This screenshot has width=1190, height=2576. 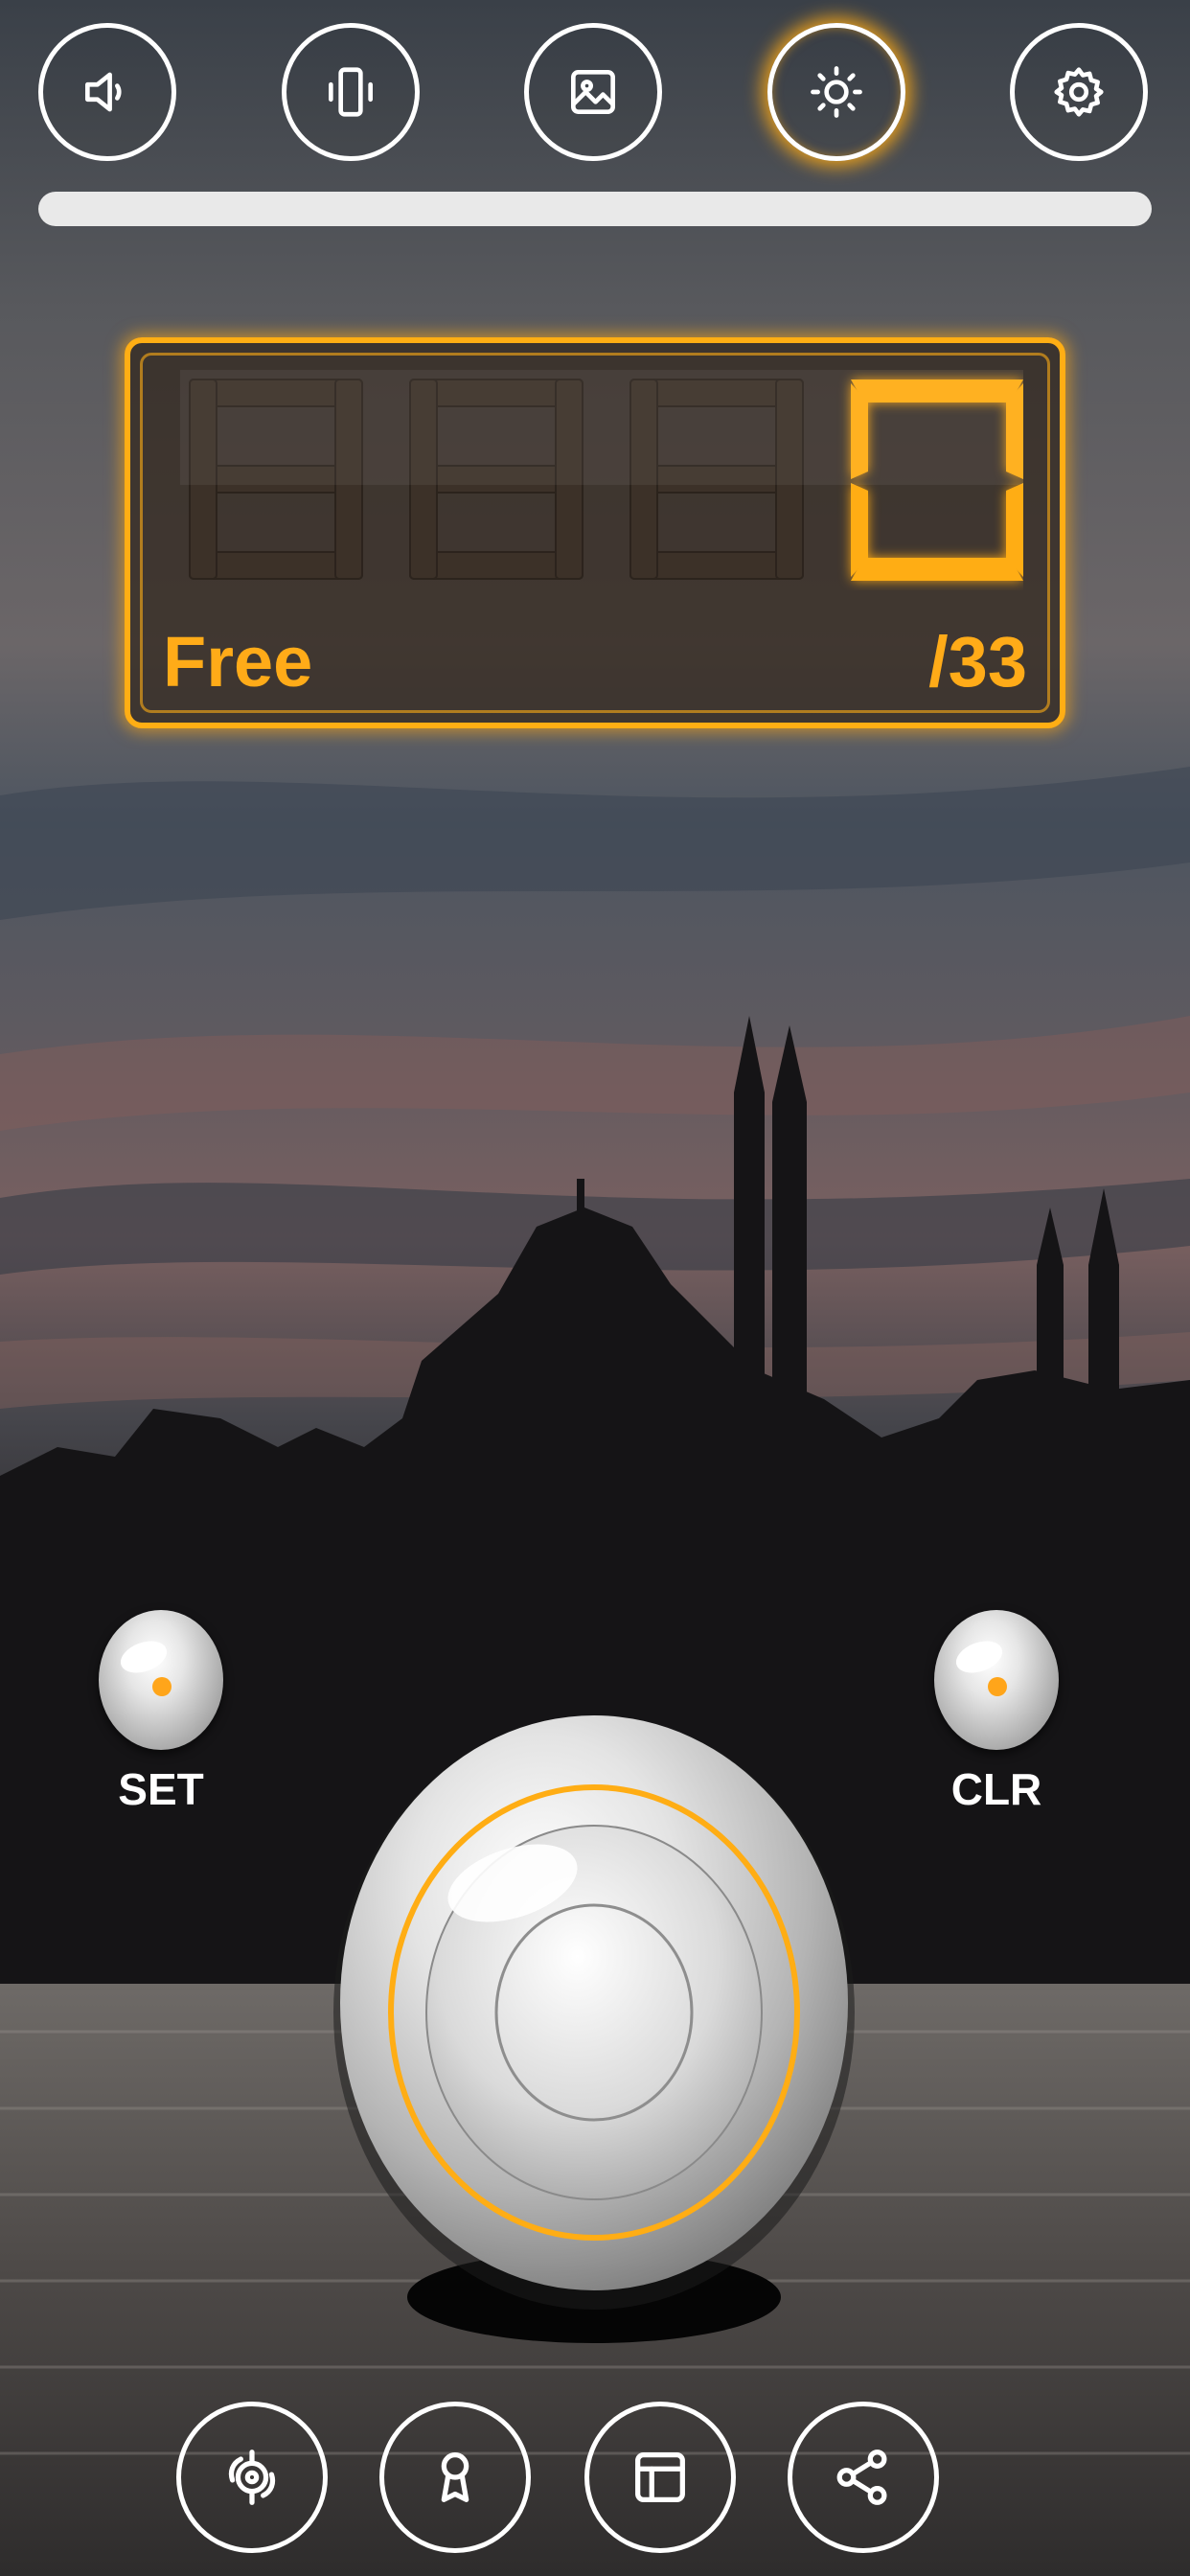 I want to click on achievements-button, so click(x=455, y=2477).